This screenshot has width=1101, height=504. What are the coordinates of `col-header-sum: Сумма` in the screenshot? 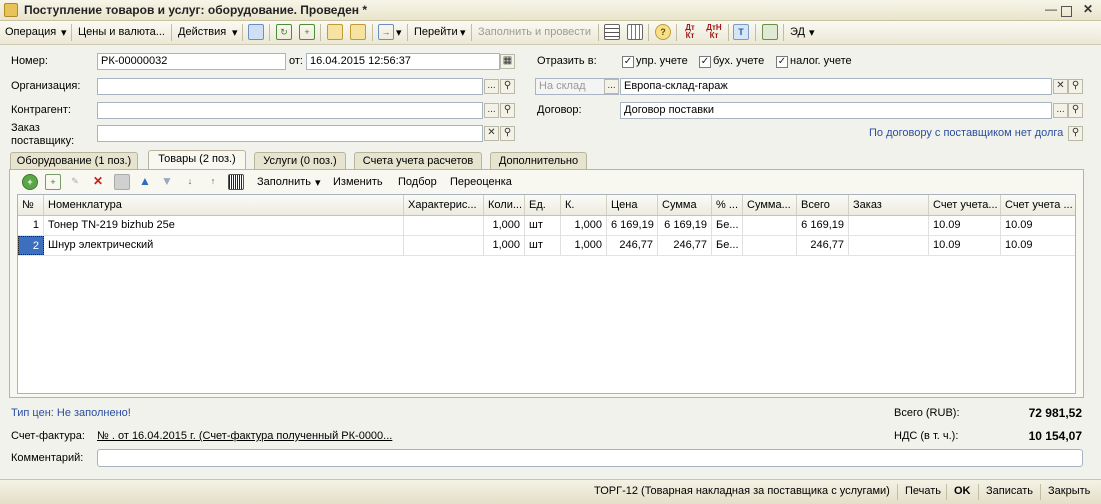 It's located at (685, 205).